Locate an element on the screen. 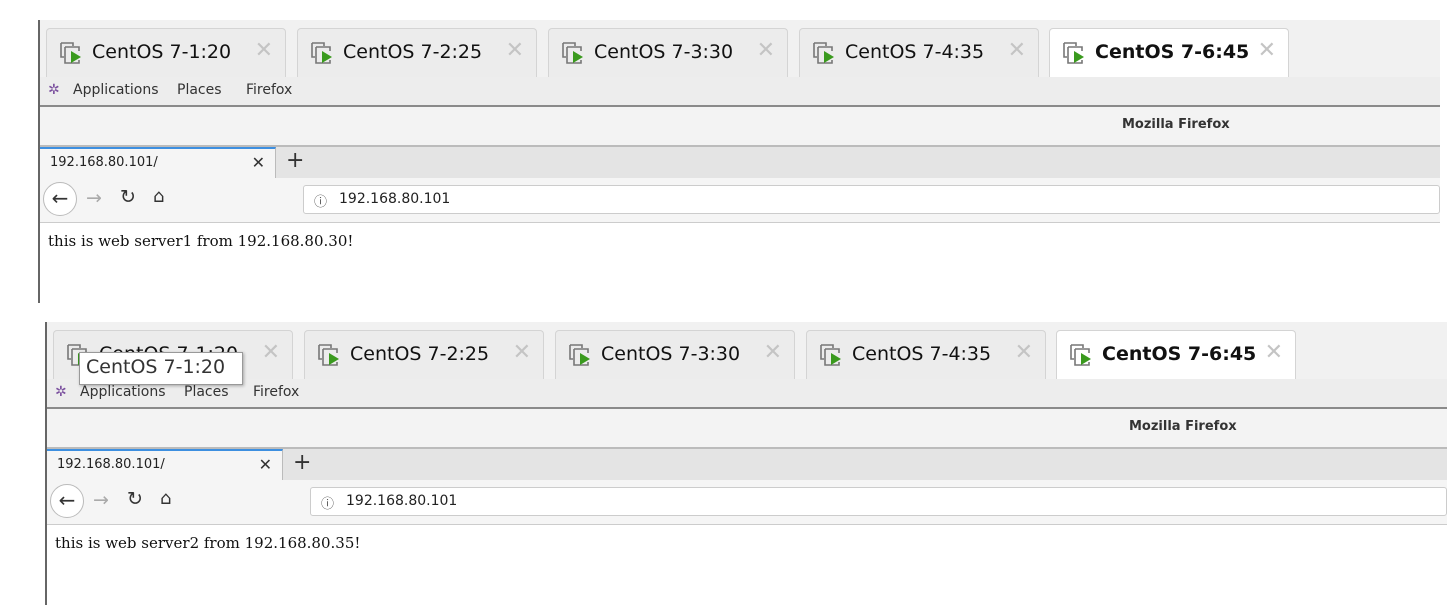 The height and width of the screenshot is (605, 1447). vm-tab: CentOS 7-1:20 ✕ is located at coordinates (166, 52).